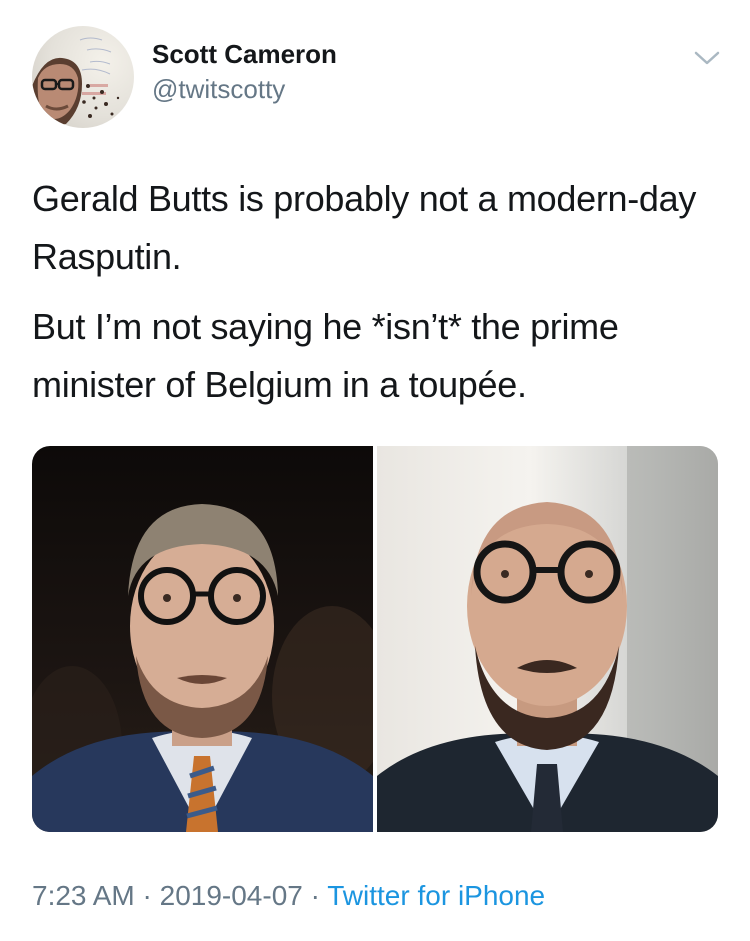  I want to click on chevron-down-icon, so click(707, 58).